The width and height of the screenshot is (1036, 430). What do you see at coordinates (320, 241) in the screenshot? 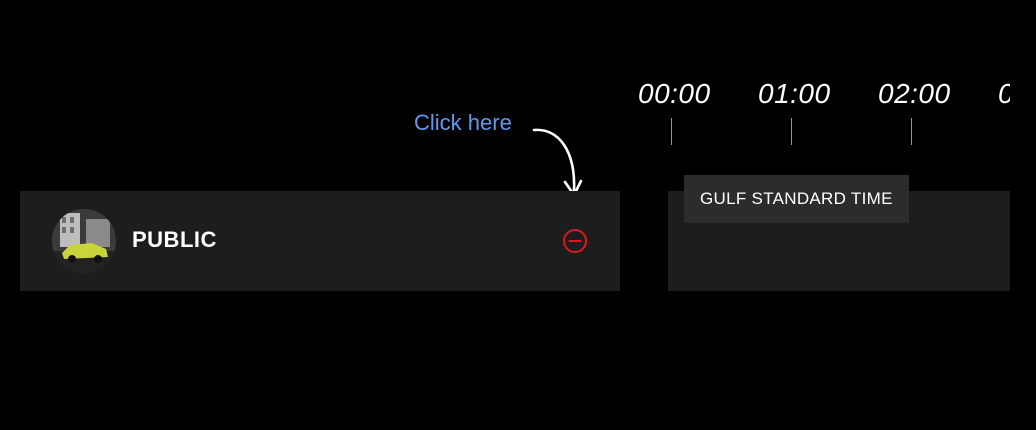
I see `group-row: PUBLIC` at bounding box center [320, 241].